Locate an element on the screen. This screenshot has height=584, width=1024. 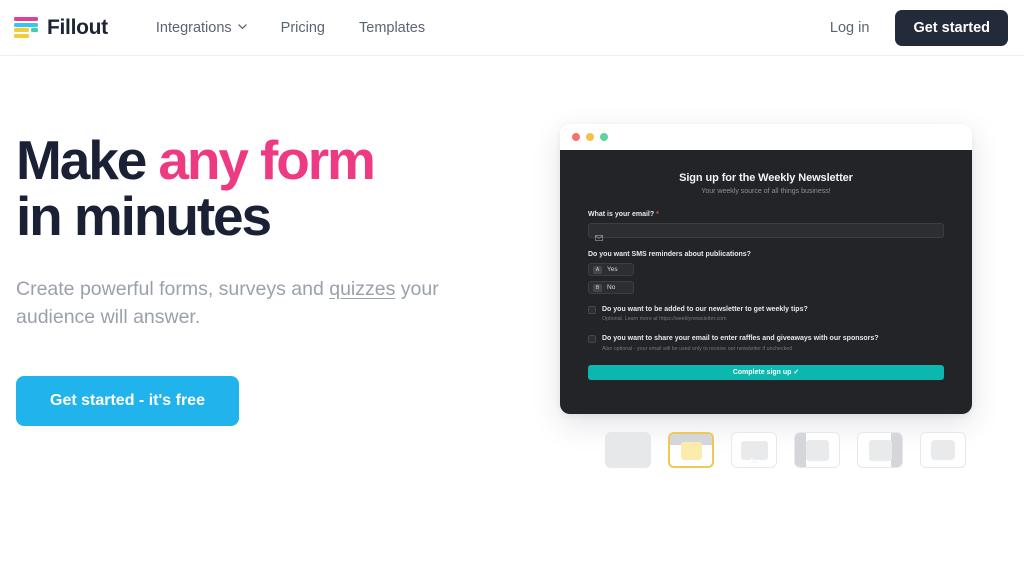
thumbnail-right-panel is located at coordinates (896, 450).